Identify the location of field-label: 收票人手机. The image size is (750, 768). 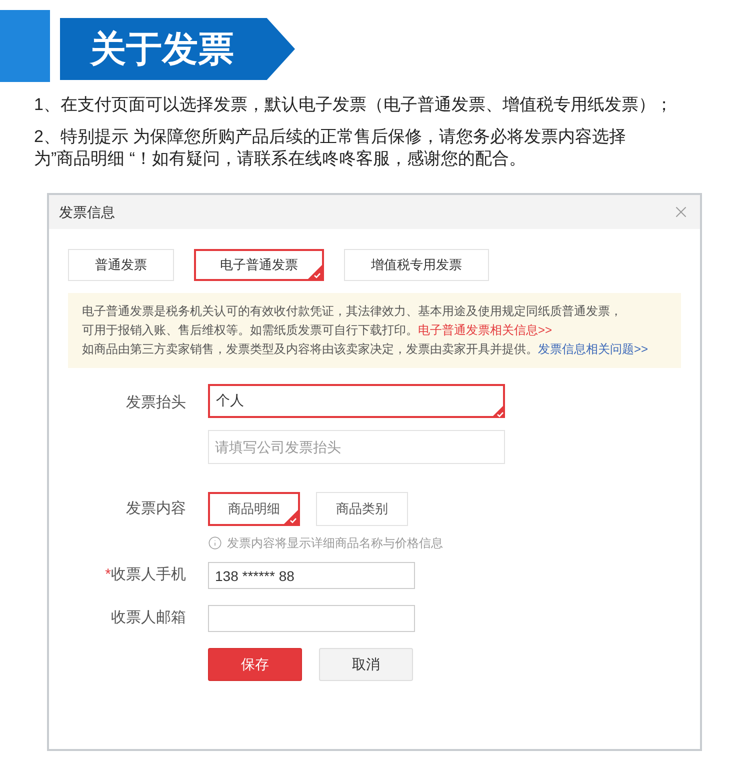
(148, 575).